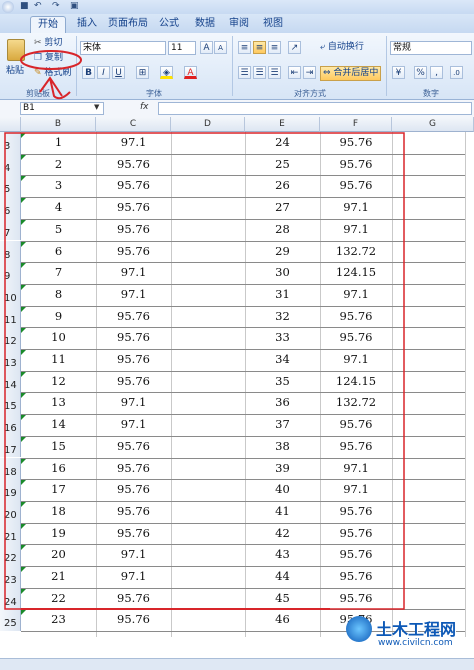  What do you see at coordinates (282, 382) in the screenshot?
I see `cell-e: 35` at bounding box center [282, 382].